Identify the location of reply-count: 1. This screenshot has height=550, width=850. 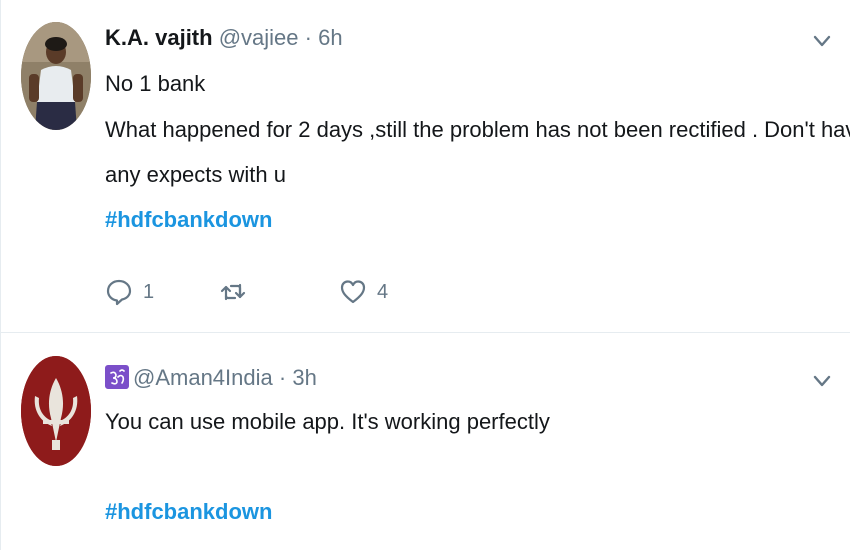
(149, 291).